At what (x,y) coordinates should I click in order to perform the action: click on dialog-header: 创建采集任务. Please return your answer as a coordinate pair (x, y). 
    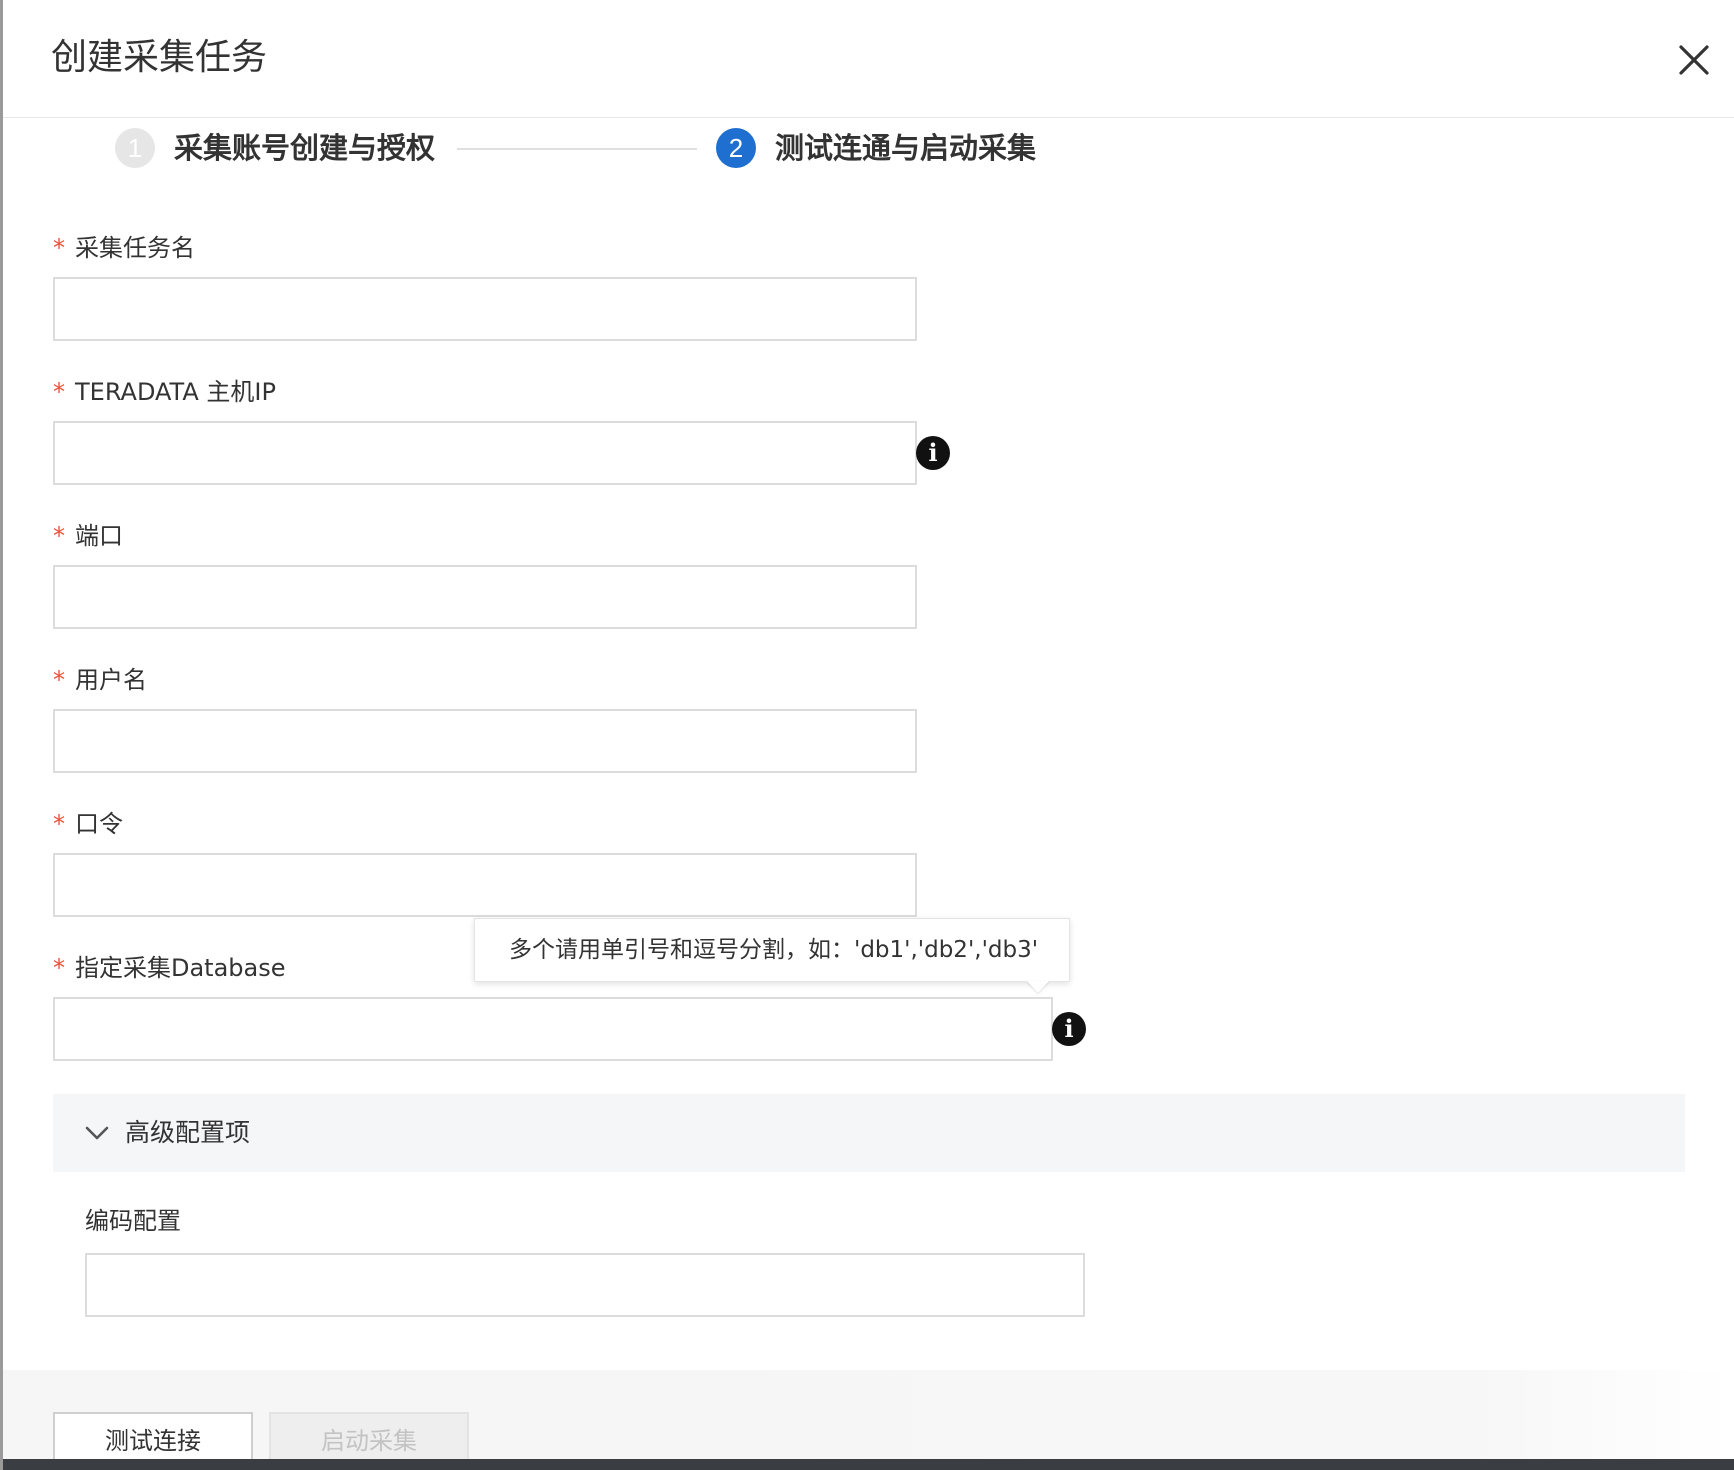
    Looking at the image, I should click on (868, 59).